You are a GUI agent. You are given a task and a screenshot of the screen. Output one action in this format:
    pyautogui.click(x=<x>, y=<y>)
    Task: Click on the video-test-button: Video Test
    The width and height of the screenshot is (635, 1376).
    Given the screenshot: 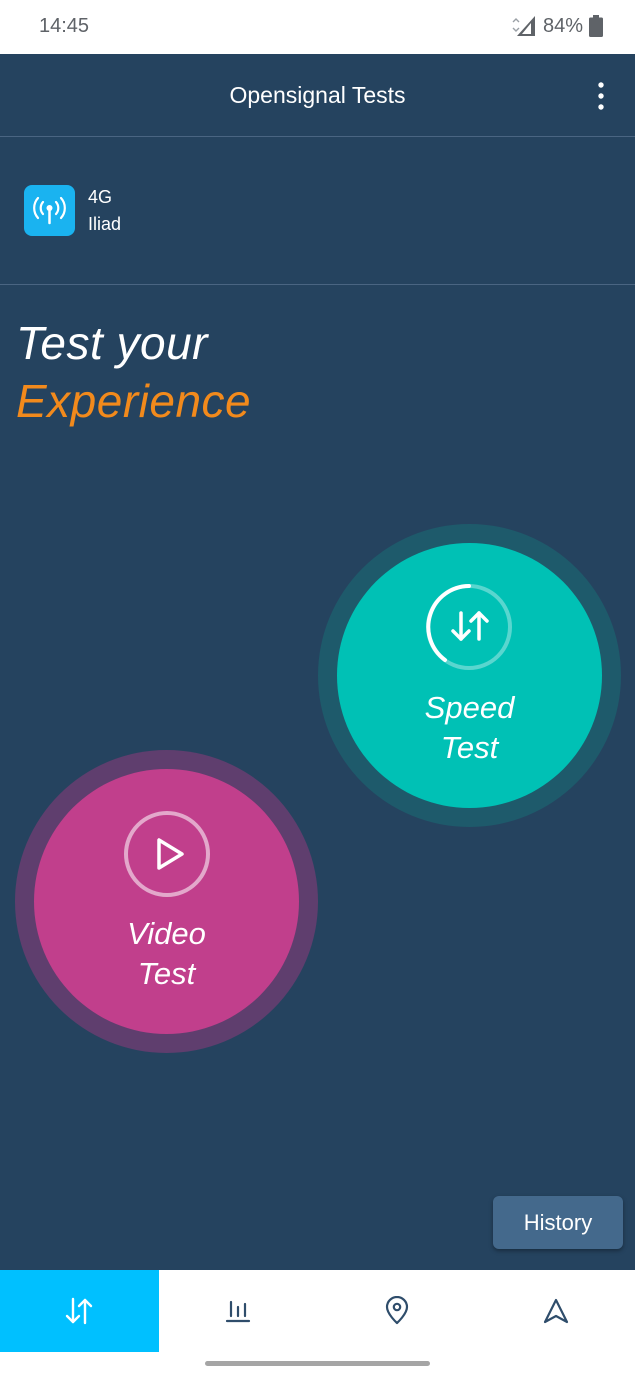 What is the action you would take?
    pyautogui.click(x=166, y=901)
    